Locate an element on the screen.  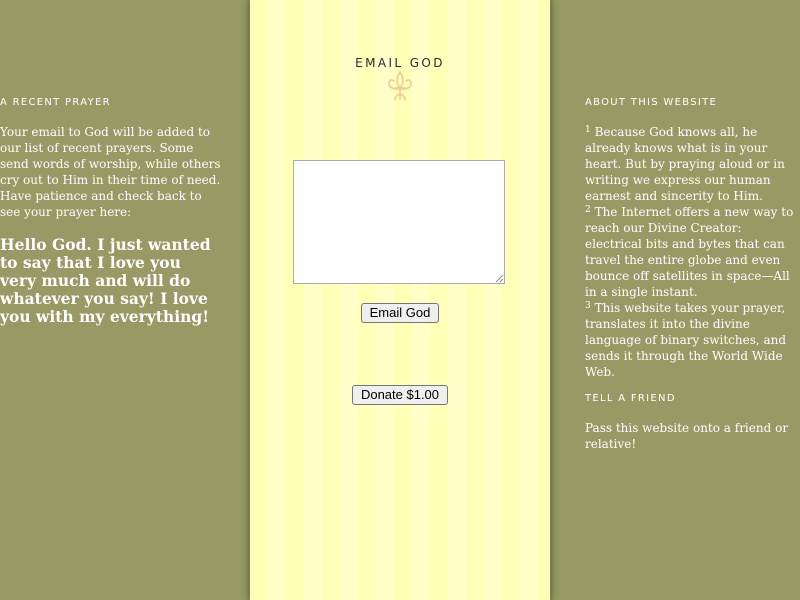
fleur-de-lis-icon is located at coordinates (400, 85).